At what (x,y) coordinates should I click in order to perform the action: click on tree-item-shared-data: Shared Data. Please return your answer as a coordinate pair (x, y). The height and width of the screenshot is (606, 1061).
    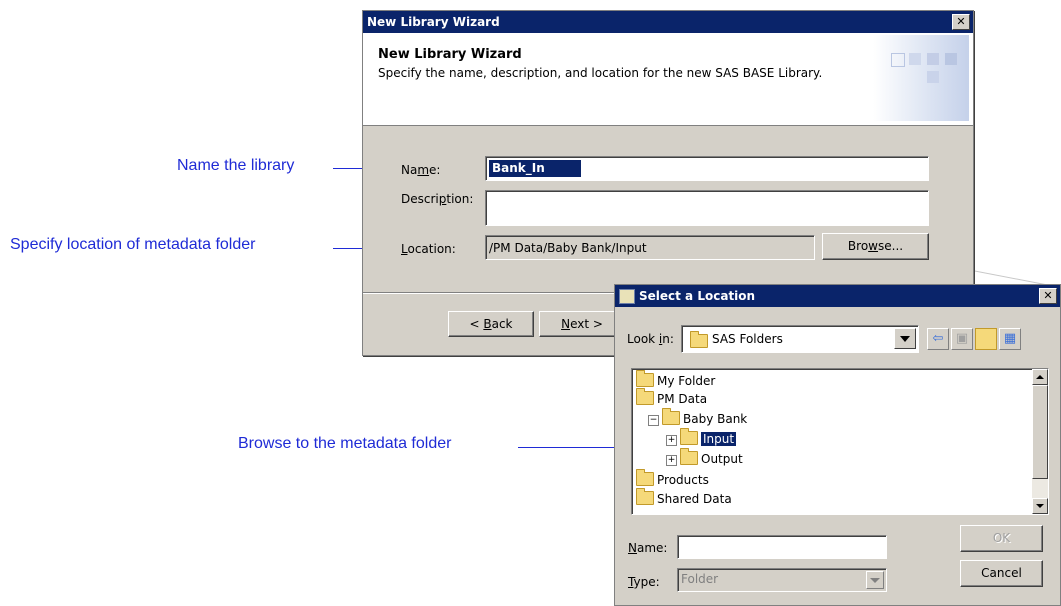
    Looking at the image, I should click on (684, 498).